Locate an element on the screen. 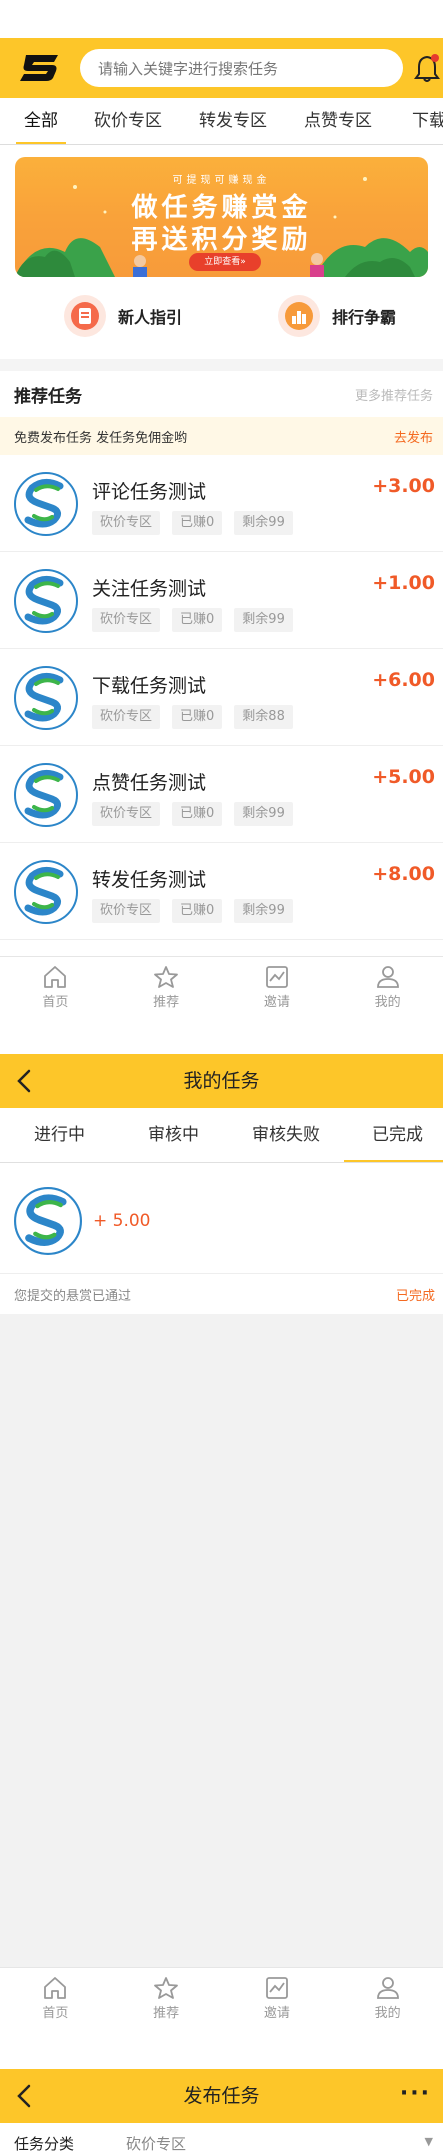 The image size is (443, 2154). banner-view-button: 立即查看» is located at coordinates (225, 262).